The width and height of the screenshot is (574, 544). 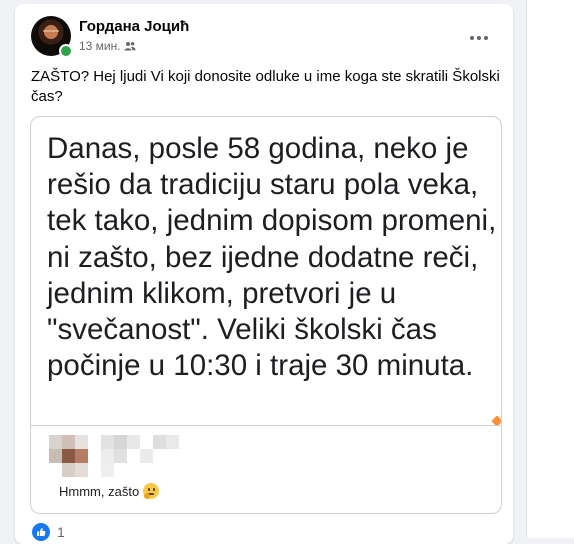 I want to click on right-panel-edge, so click(x=550, y=269).